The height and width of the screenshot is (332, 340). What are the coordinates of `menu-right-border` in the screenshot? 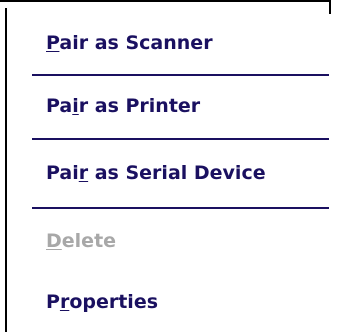 It's located at (330, 7).